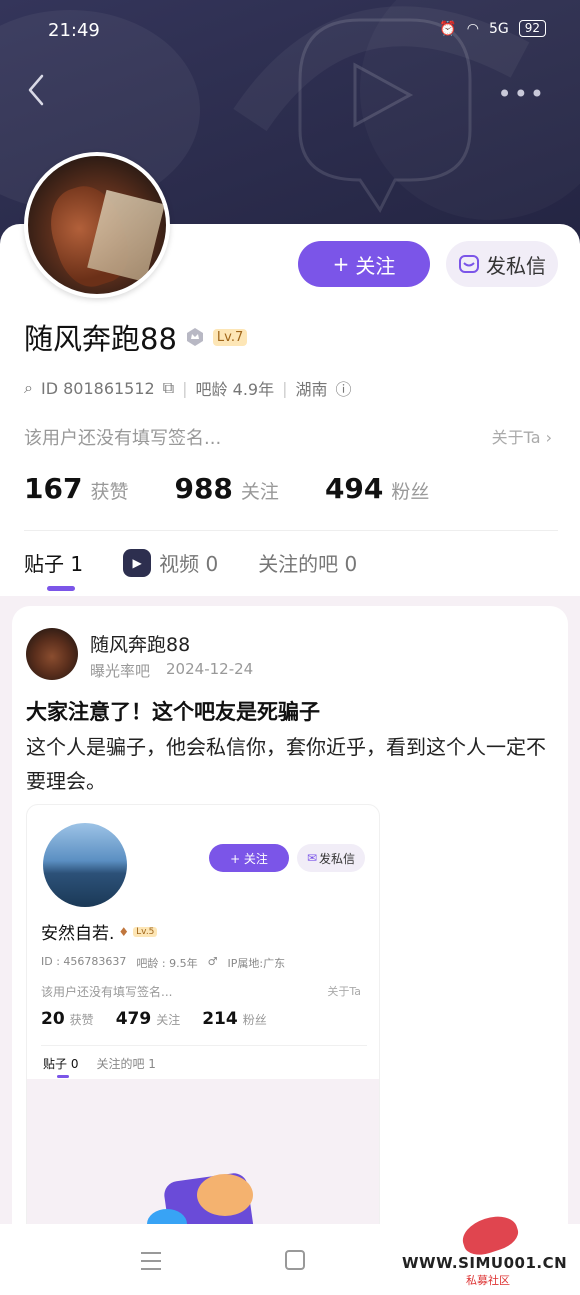 This screenshot has width=580, height=1295. Describe the element at coordinates (344, 991) in the screenshot. I see `screenshot-about: 关于Ta` at that location.